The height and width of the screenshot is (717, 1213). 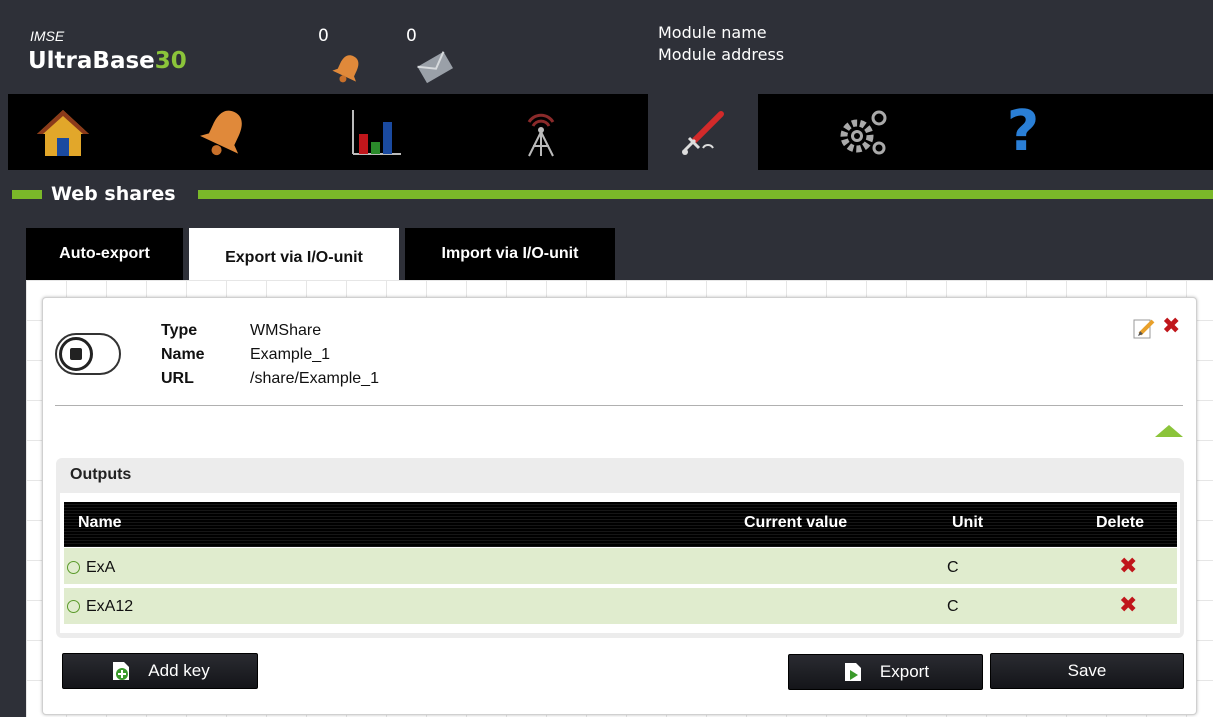 I want to click on help-icon: ?, so click(x=1023, y=131).